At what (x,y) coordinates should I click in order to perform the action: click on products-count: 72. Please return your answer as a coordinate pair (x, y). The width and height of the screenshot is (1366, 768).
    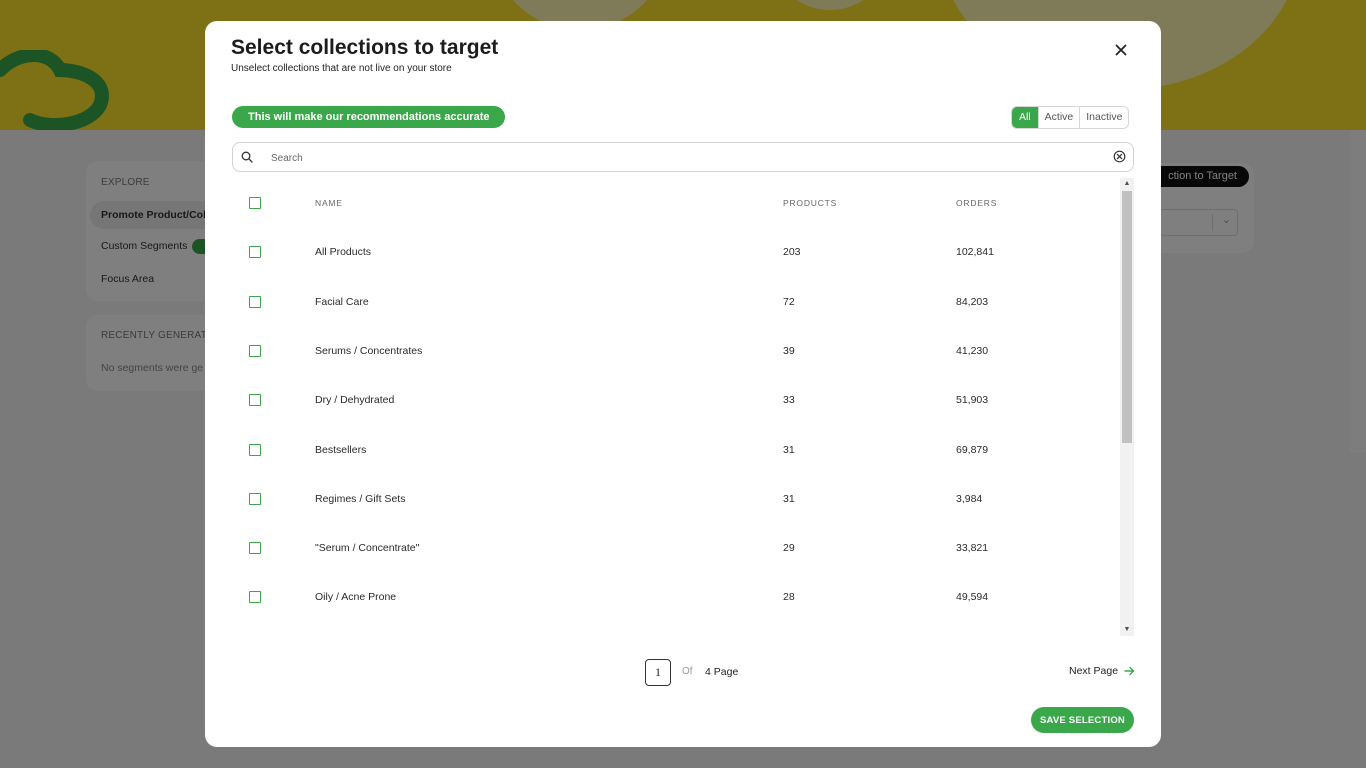
    Looking at the image, I should click on (789, 302).